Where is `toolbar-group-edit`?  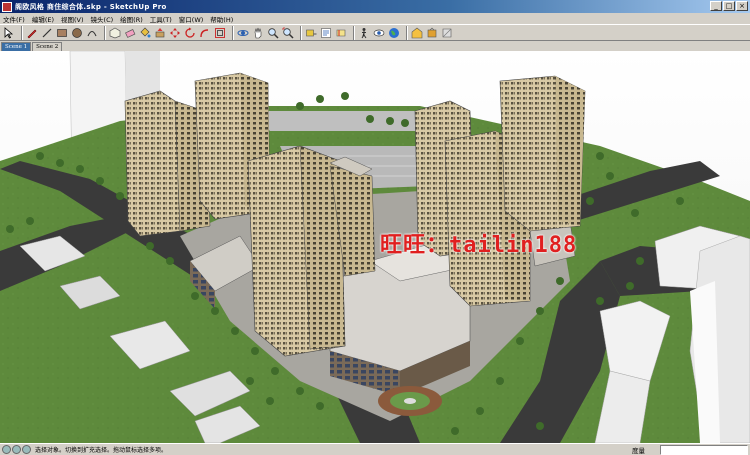
toolbar-group-edit is located at coordinates (166, 32).